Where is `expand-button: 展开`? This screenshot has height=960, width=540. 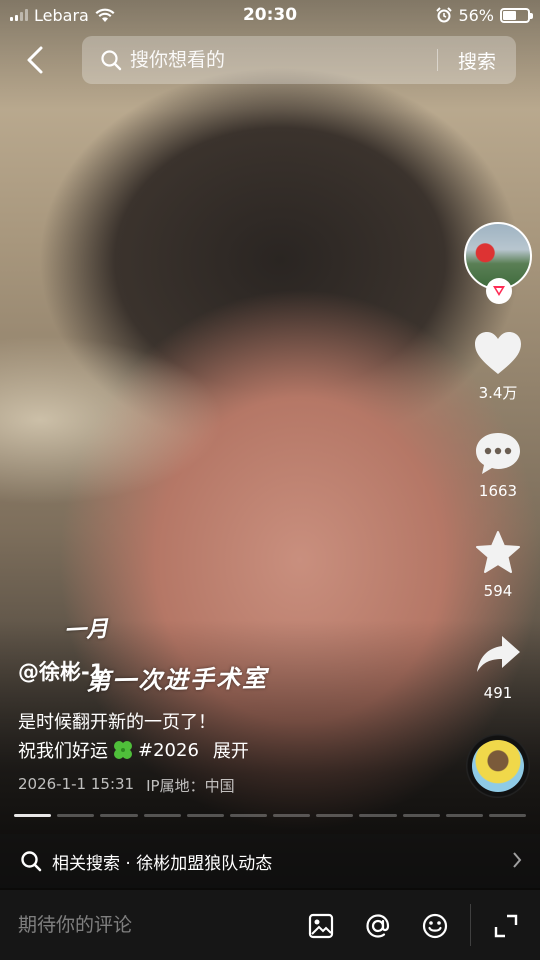 expand-button: 展开 is located at coordinates (231, 750).